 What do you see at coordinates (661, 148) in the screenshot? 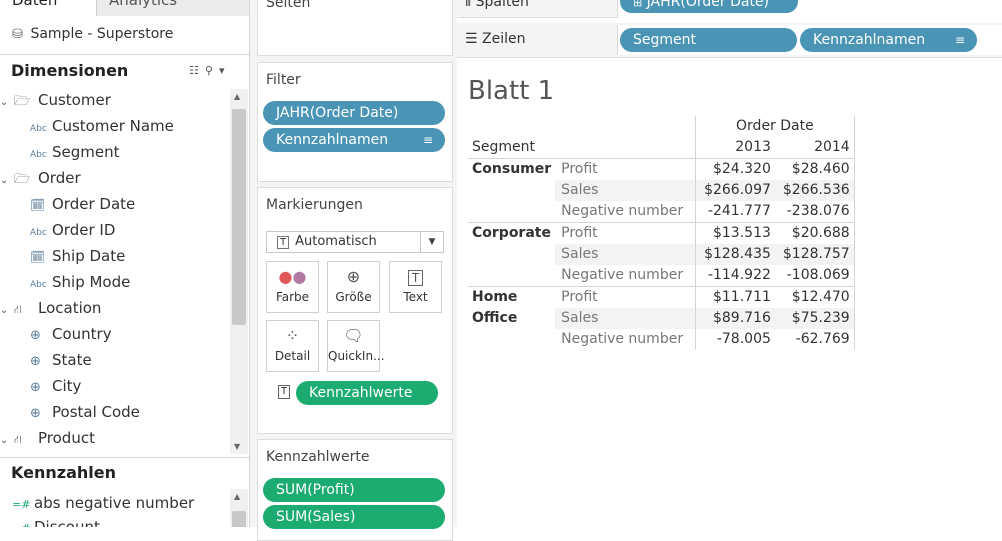
I see `header-row: Segment 2013 2014` at bounding box center [661, 148].